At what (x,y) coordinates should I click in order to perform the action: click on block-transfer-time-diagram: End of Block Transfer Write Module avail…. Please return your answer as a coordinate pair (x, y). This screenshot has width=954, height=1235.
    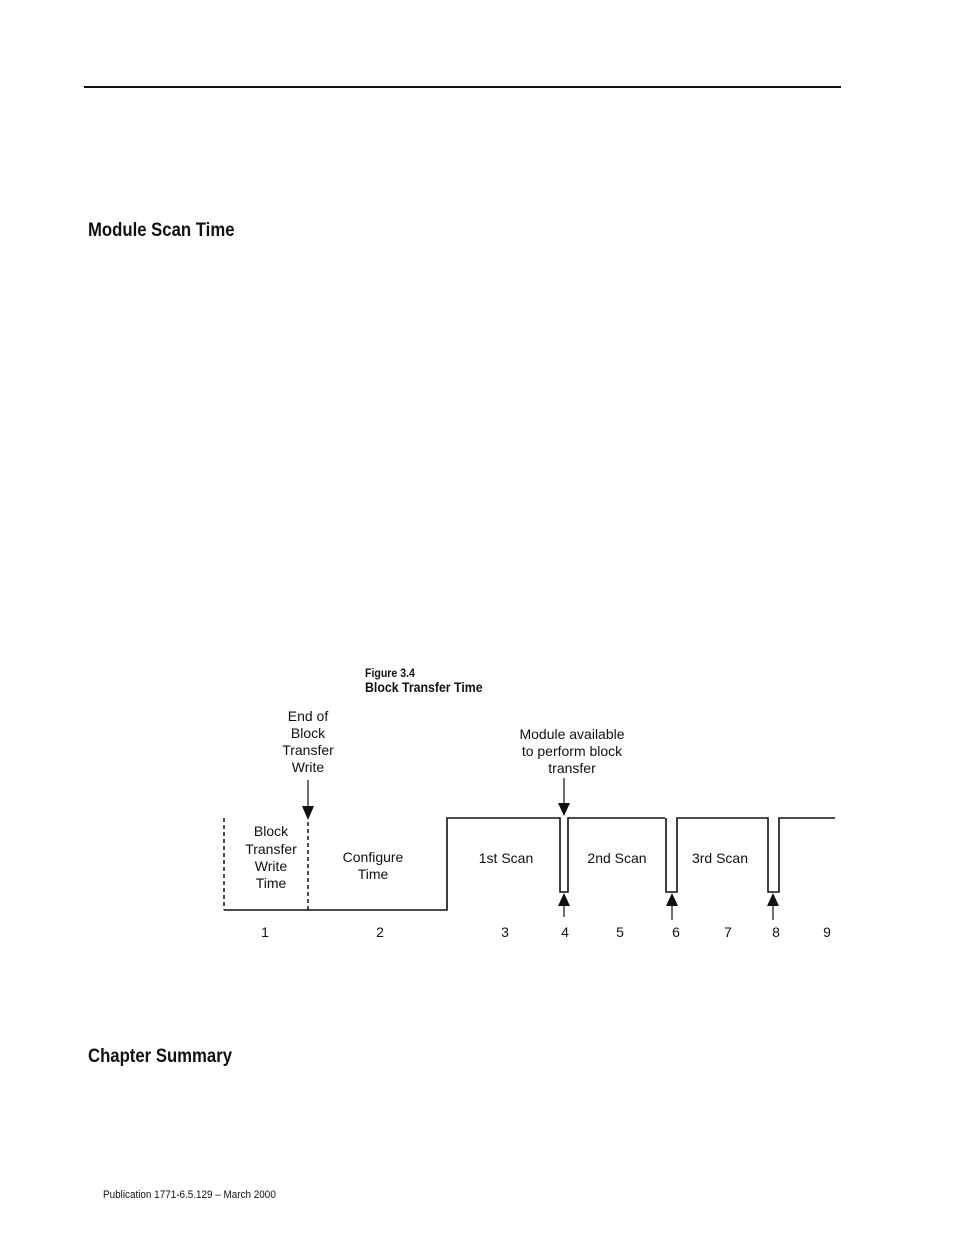
    Looking at the image, I should click on (529, 824).